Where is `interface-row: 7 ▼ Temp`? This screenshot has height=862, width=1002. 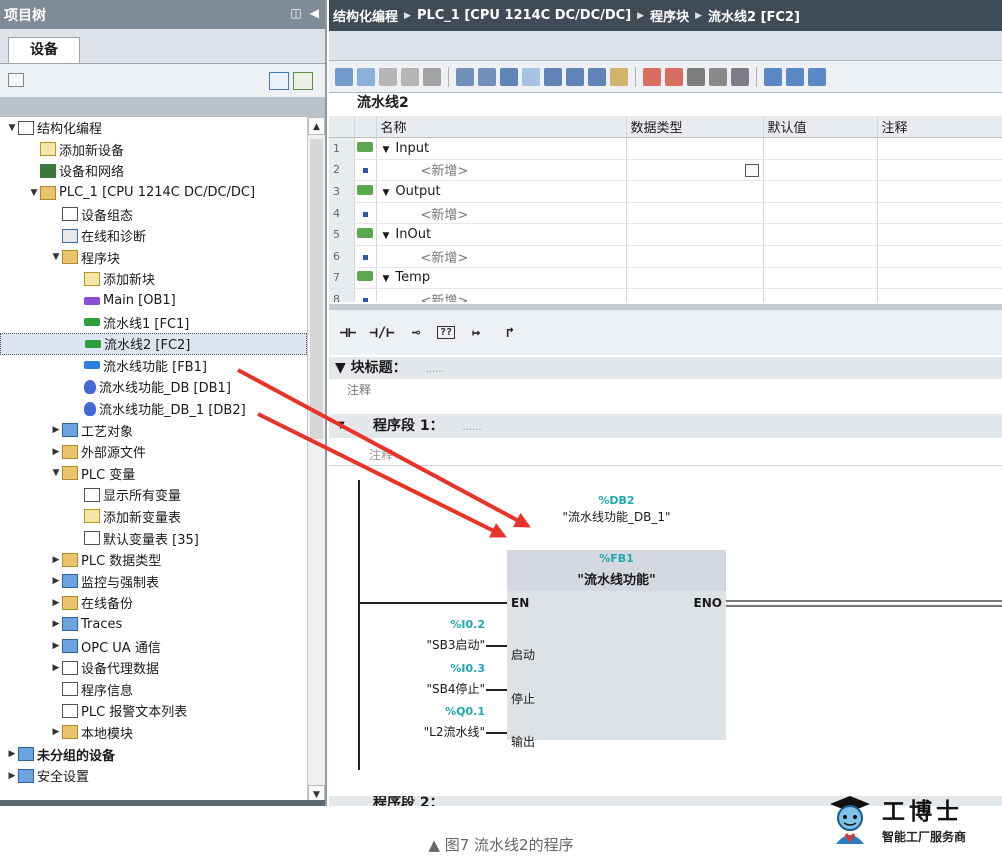
interface-row: 7 ▼ Temp is located at coordinates (665, 278).